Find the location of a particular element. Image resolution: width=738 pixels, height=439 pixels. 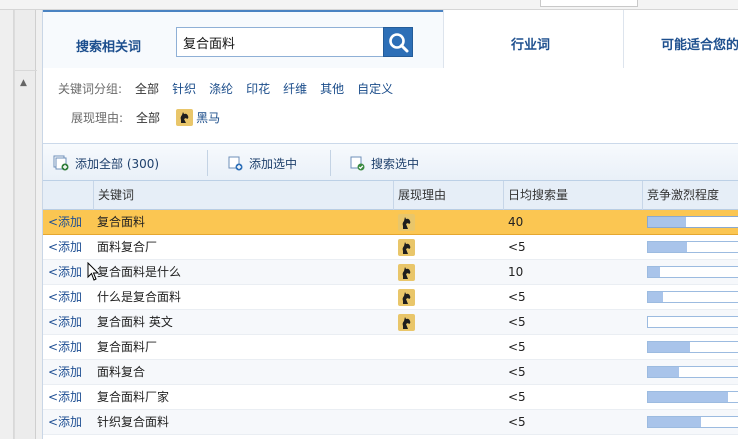

toolbar-separator is located at coordinates (330, 163).